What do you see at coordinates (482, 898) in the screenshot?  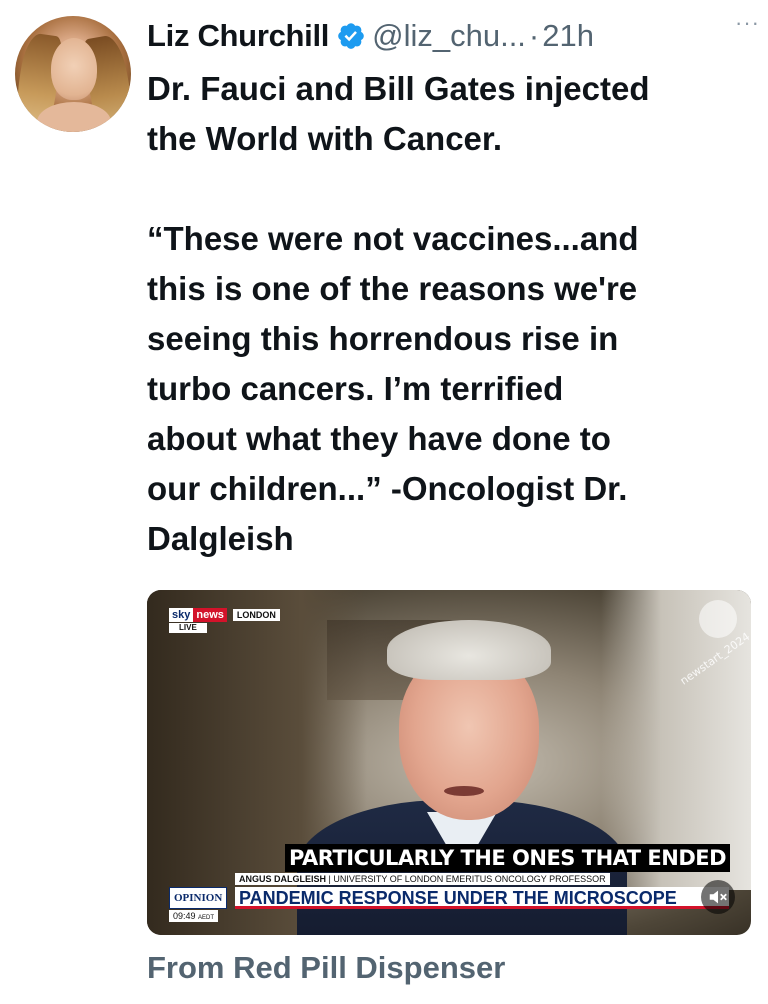 I see `news-headline: PANDEMIC RESPONSE UNDER THE MICROSCOPE` at bounding box center [482, 898].